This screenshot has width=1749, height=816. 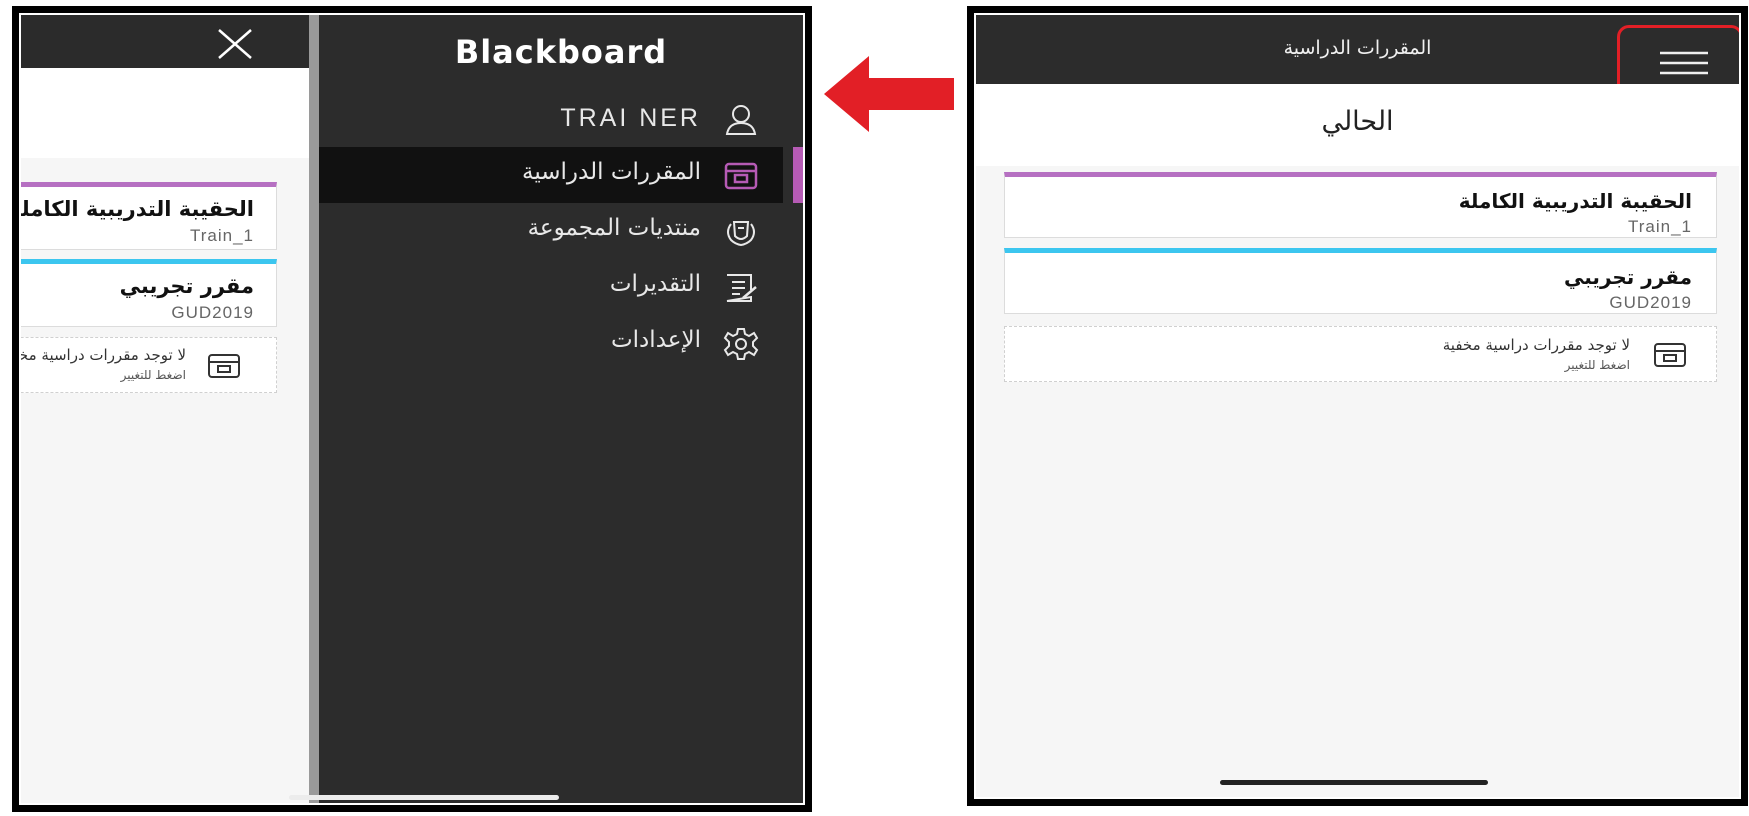 What do you see at coordinates (656, 340) in the screenshot?
I see `drawer-item-label: الإعدادات` at bounding box center [656, 340].